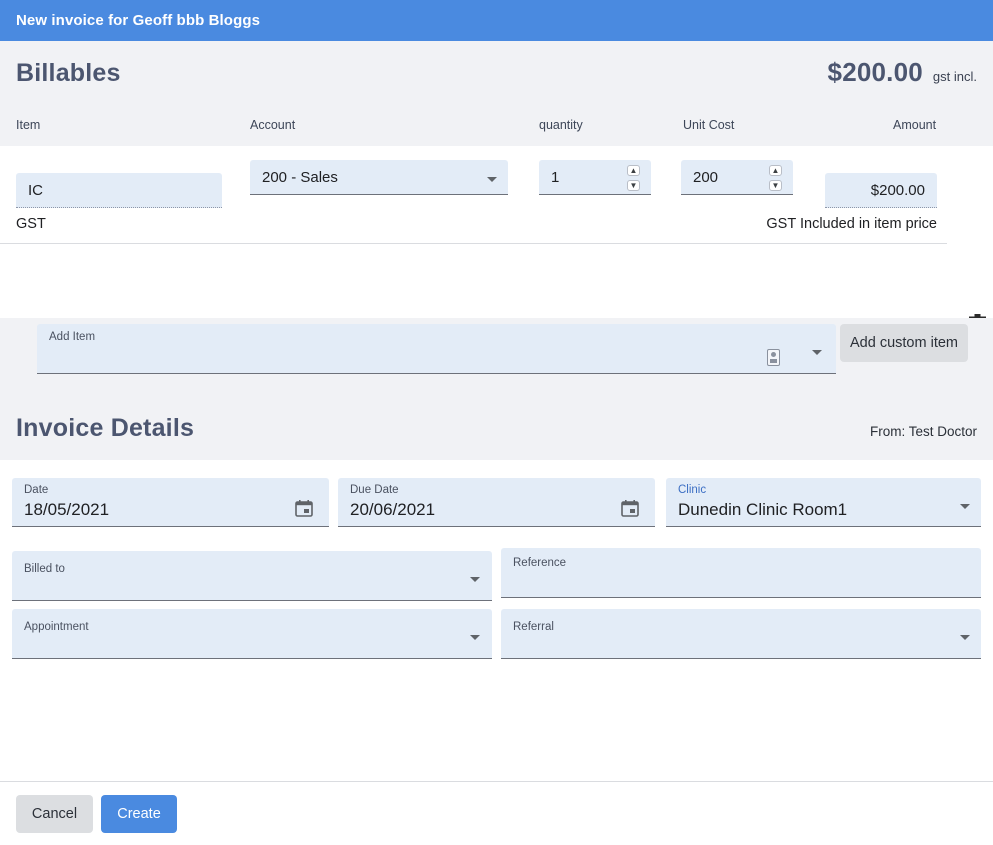  Describe the element at coordinates (533, 627) in the screenshot. I see `referral-label: Referral` at that location.